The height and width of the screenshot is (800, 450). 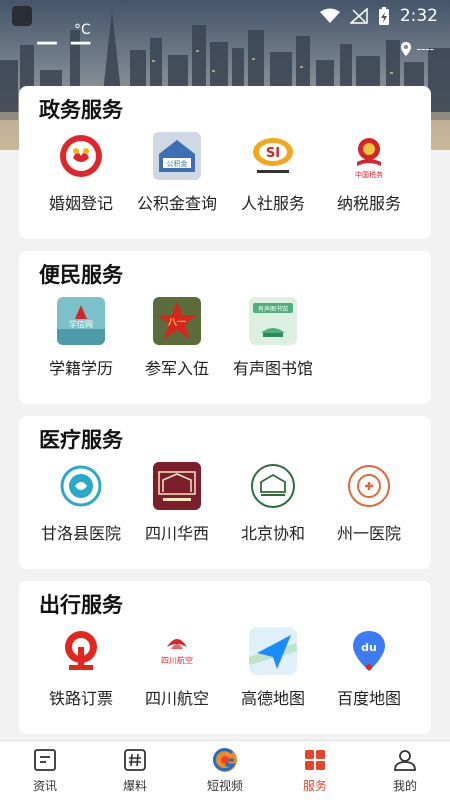 I want to click on service-label: 参军入伍, so click(x=176, y=368).